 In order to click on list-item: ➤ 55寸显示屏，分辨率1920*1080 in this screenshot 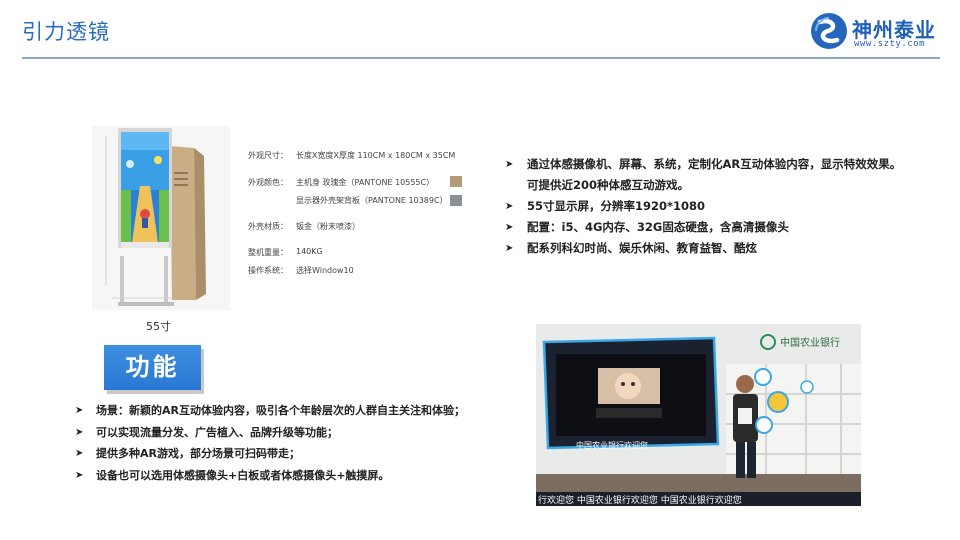, I will do `click(705, 206)`.